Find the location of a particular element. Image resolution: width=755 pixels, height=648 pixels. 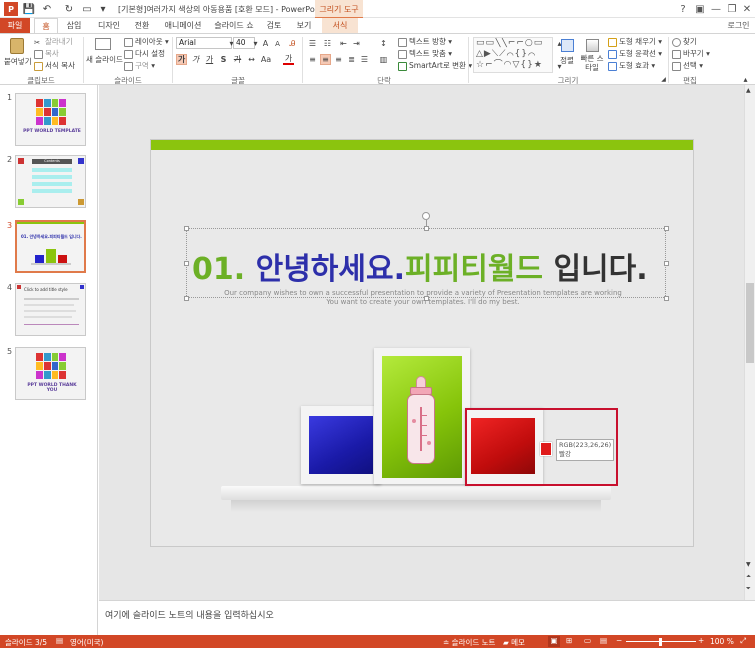

slide-thumbnail-5: PPT WORLD THANK YOU is located at coordinates (50, 373).